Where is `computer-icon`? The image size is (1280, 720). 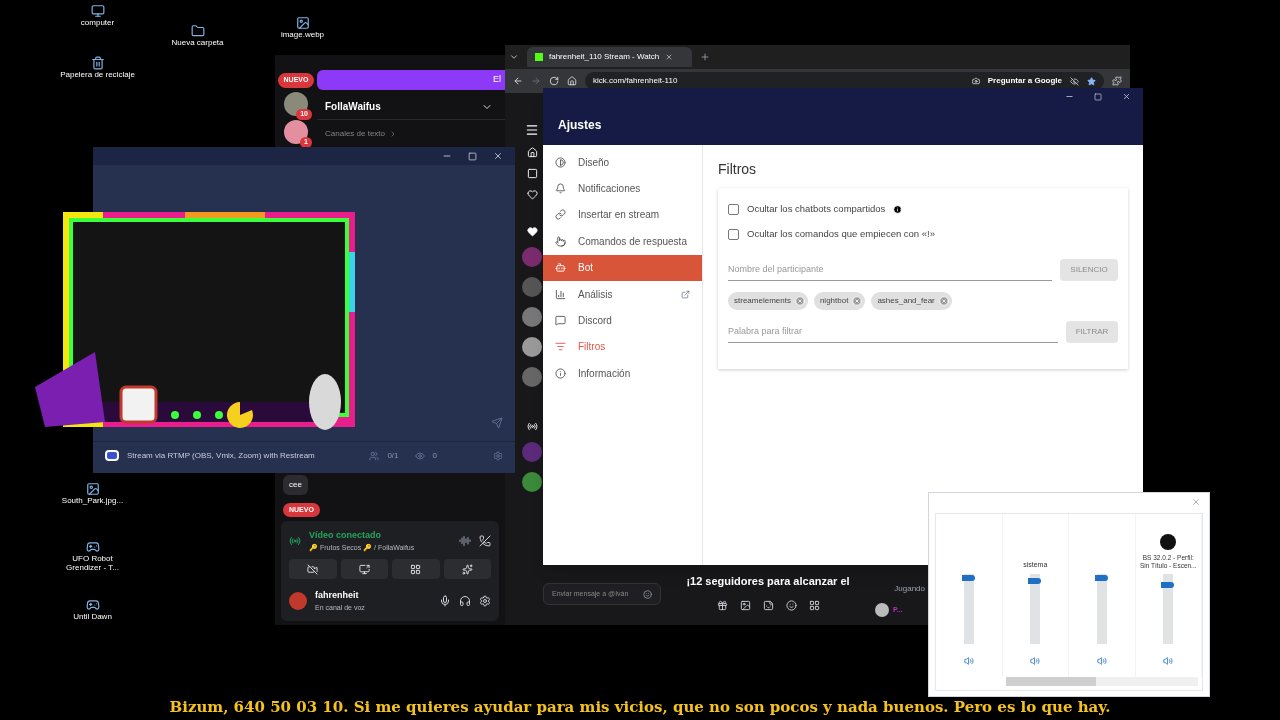
computer-icon is located at coordinates (97, 11).